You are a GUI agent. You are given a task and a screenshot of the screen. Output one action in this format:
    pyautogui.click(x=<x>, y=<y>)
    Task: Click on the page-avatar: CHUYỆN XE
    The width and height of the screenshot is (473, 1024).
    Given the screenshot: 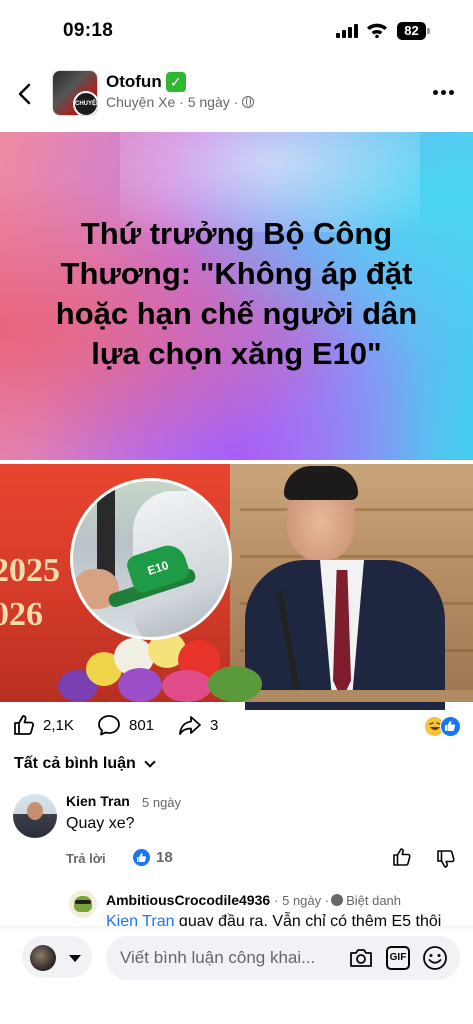 What is the action you would take?
    pyautogui.click(x=75, y=93)
    